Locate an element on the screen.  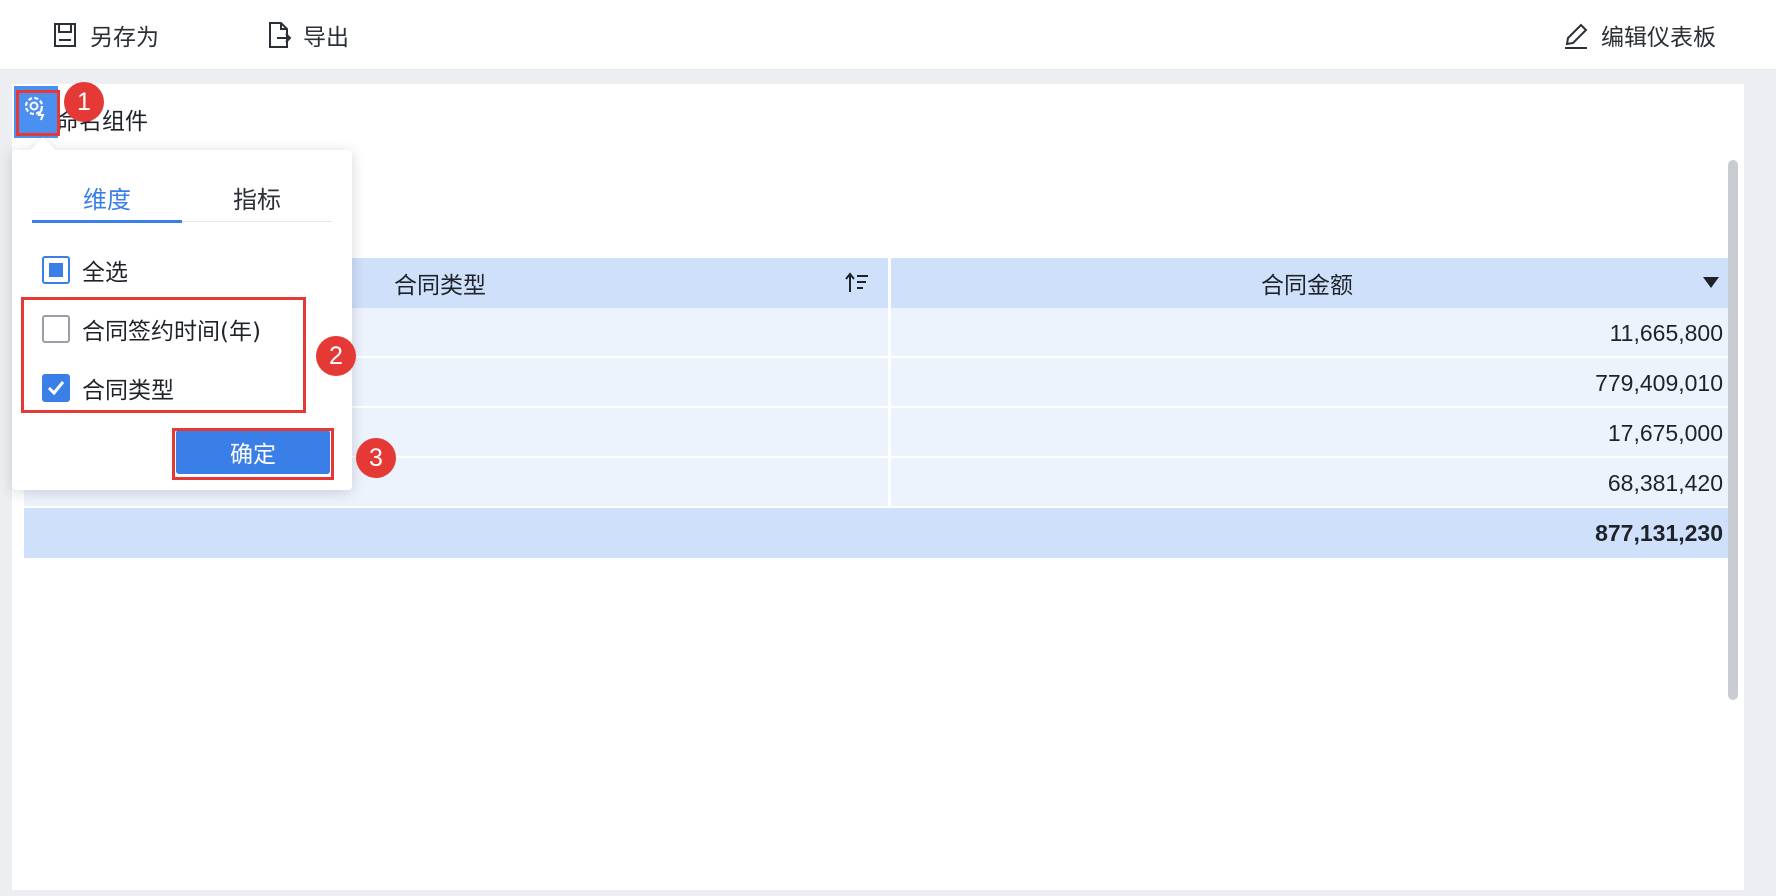
cell-amount: 11,665,800 is located at coordinates (1666, 332).